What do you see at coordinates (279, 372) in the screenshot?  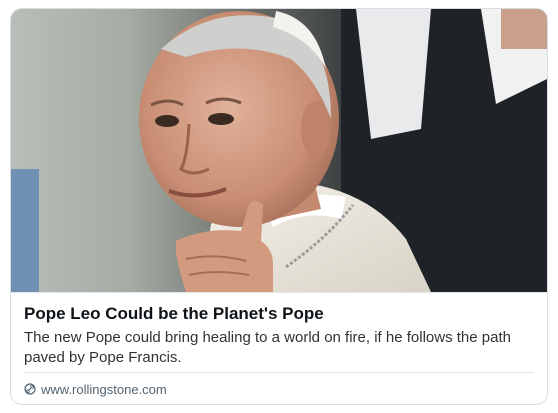 I see `source-divider` at bounding box center [279, 372].